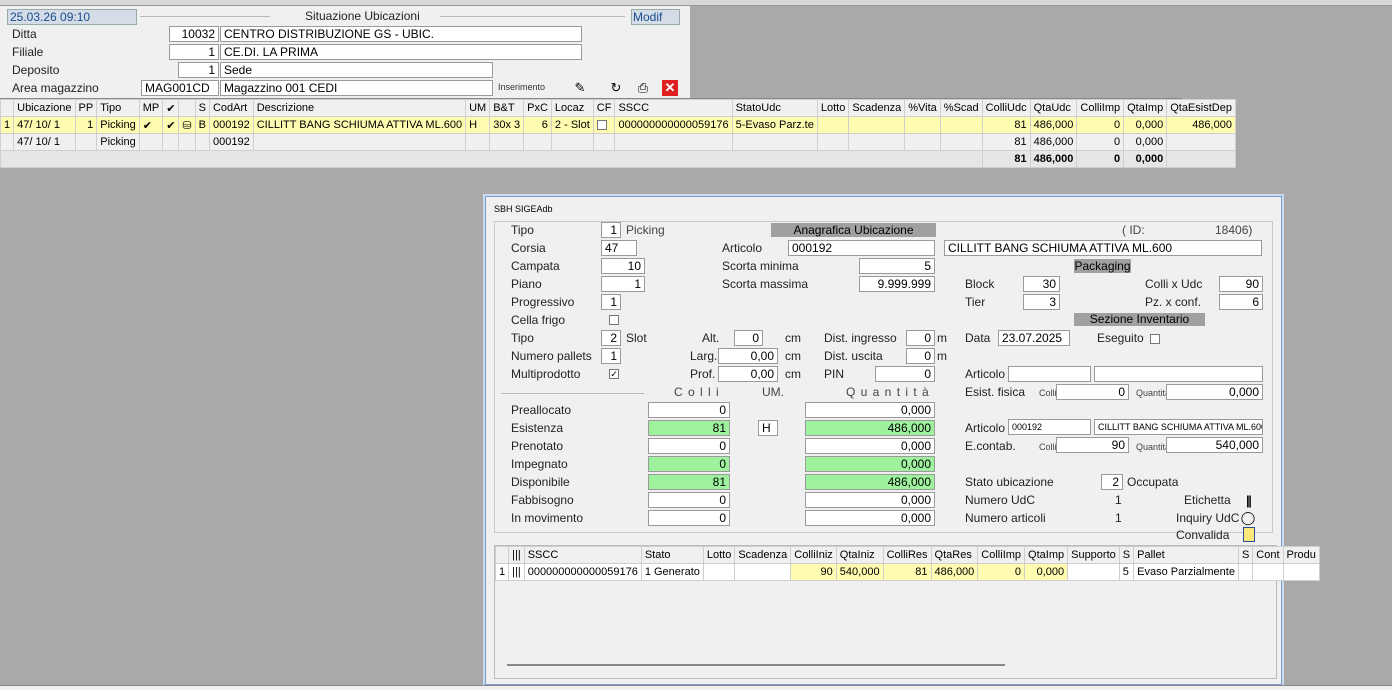  I want to click on pin-field: 0, so click(905, 374).